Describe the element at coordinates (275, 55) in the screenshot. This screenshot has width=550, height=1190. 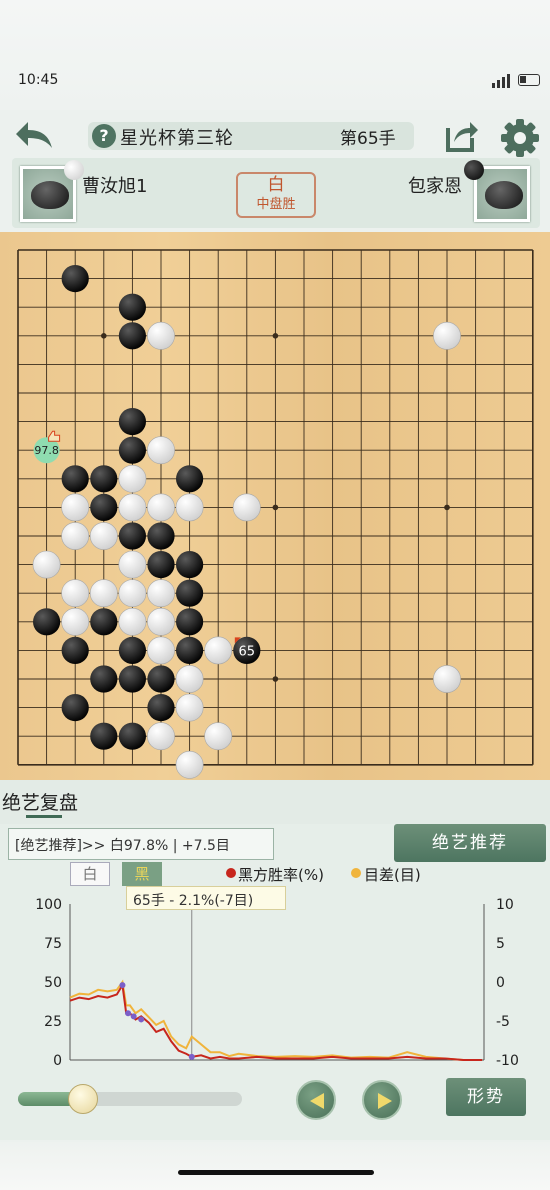
I see `status-bar` at that location.